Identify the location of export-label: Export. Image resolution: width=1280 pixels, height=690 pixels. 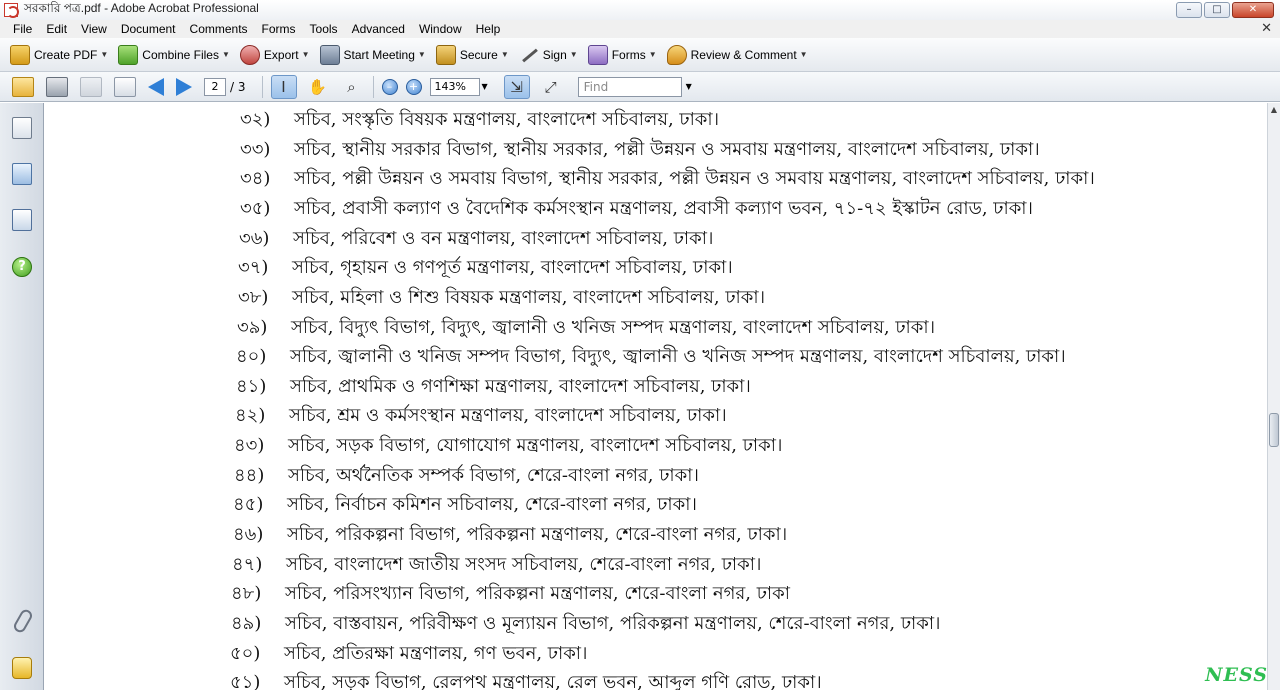
(281, 54).